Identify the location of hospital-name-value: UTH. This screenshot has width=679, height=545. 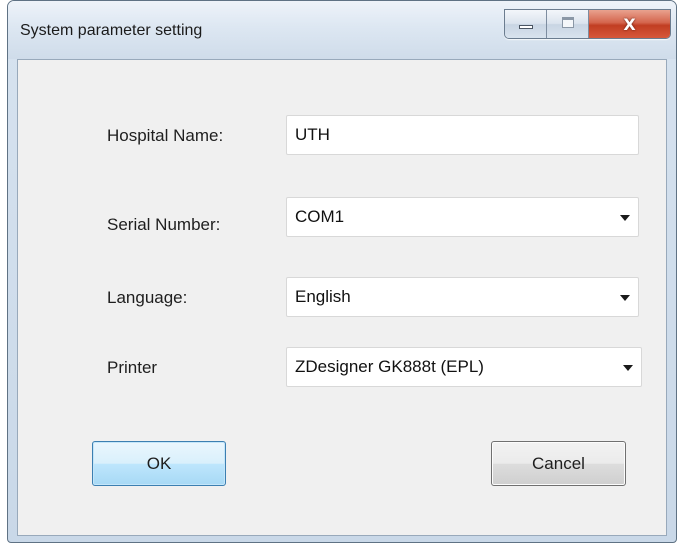
(312, 134).